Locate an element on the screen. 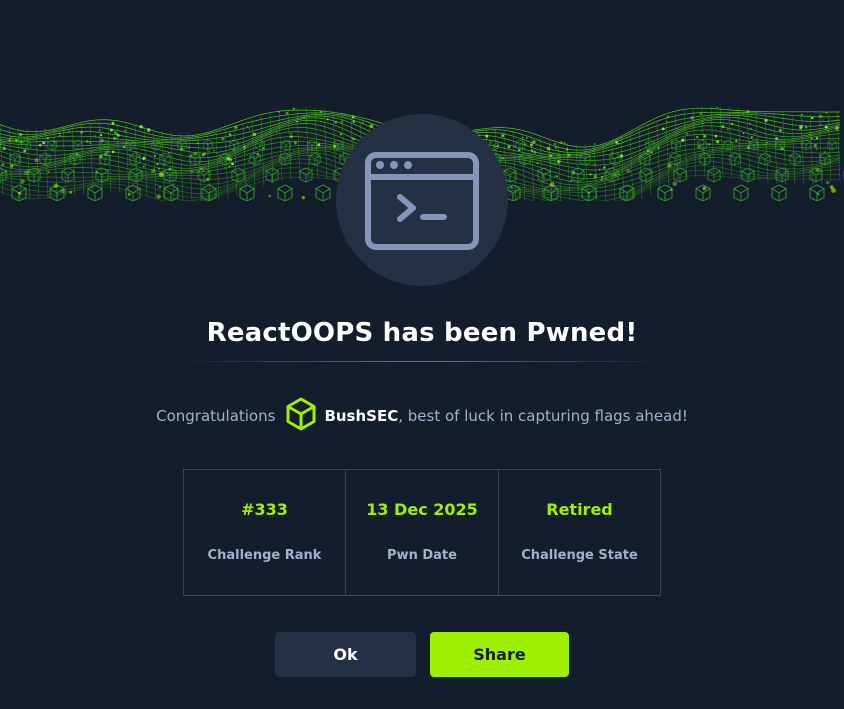 The height and width of the screenshot is (709, 844). congrats-suffix: , best of luck in capturing flags ahead! is located at coordinates (543, 416).